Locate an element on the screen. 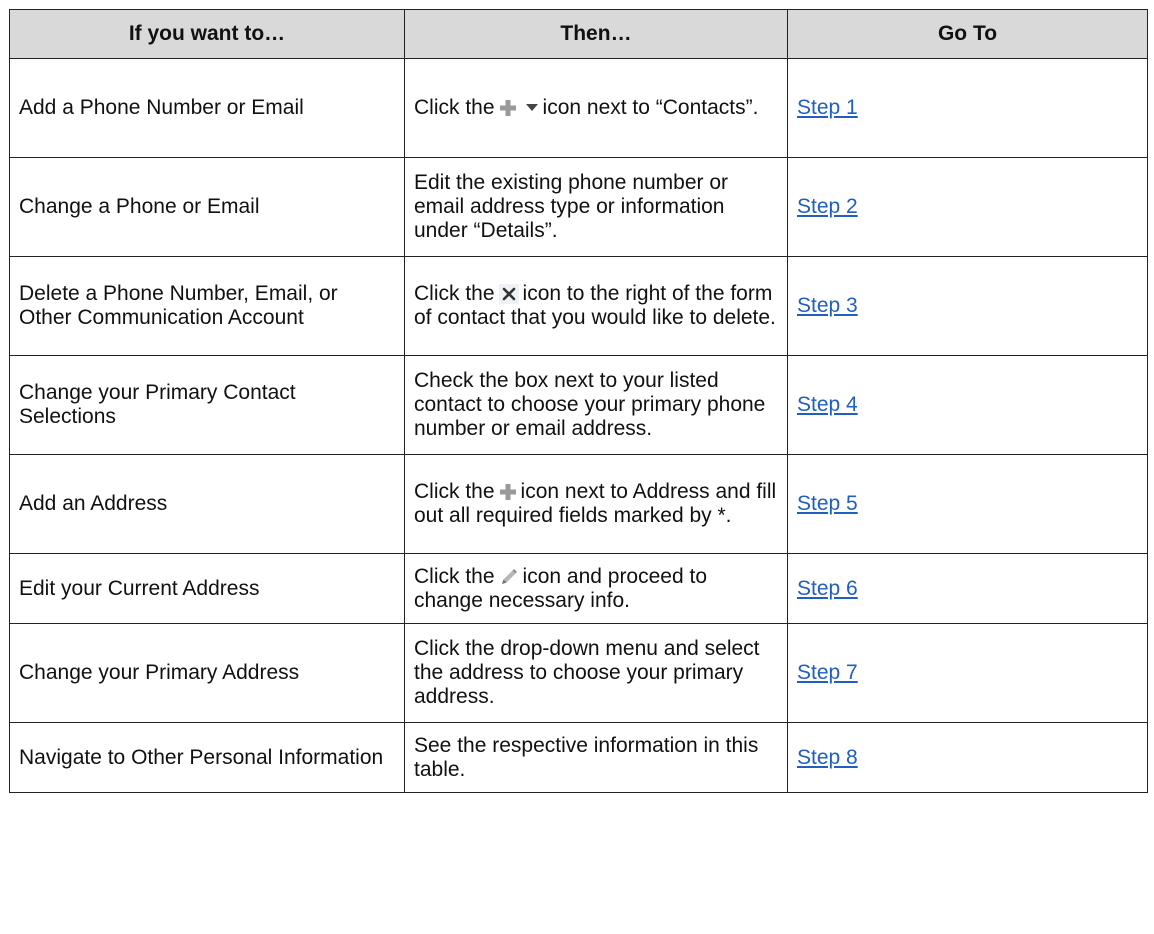 The width and height of the screenshot is (1154, 934). dropdown-arrow-icon is located at coordinates (532, 108).